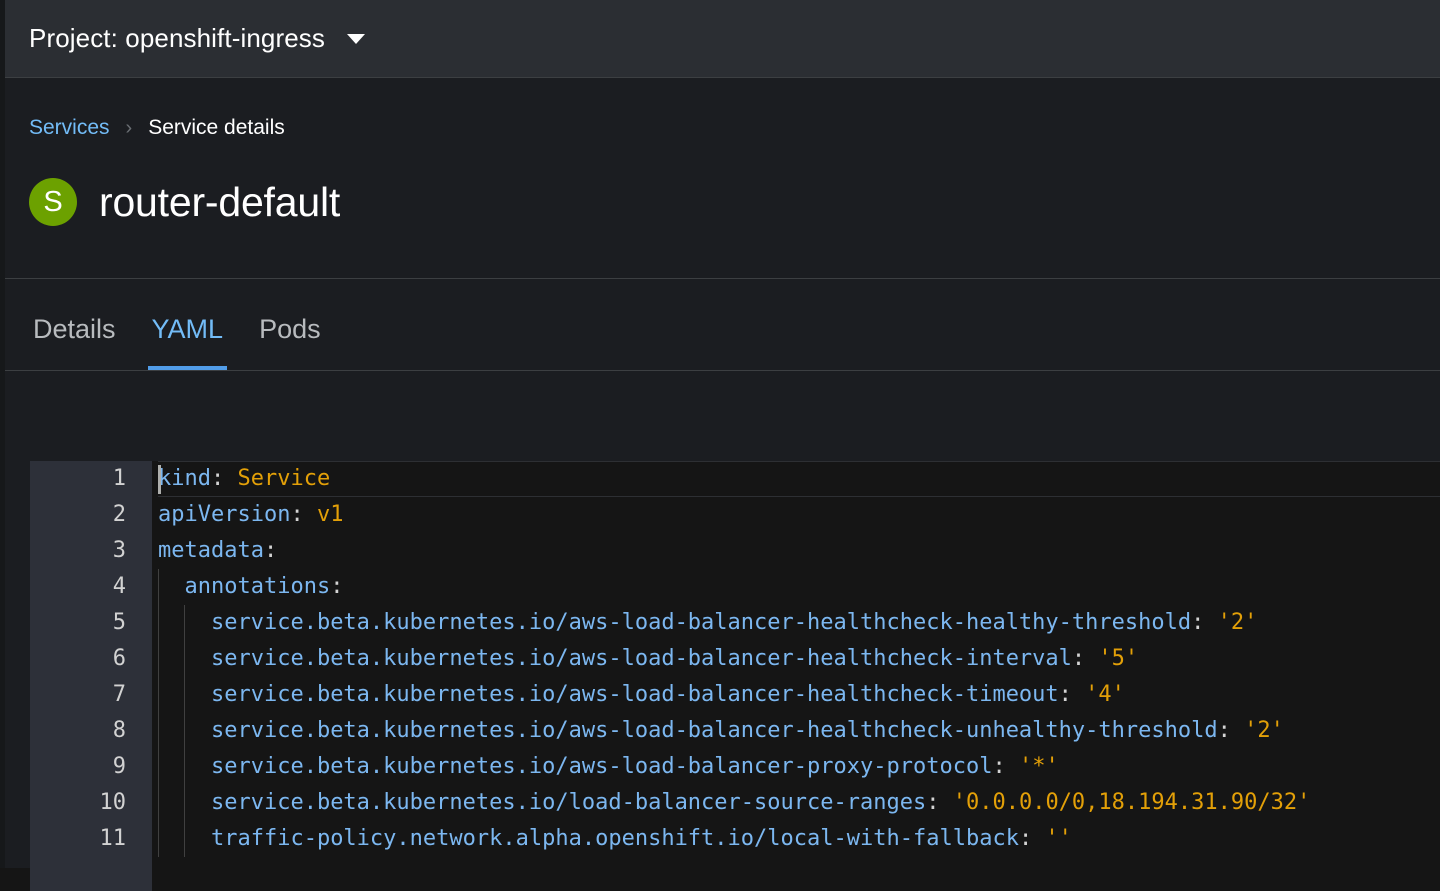  Describe the element at coordinates (113, 802) in the screenshot. I see `editor-line-number: 10` at that location.